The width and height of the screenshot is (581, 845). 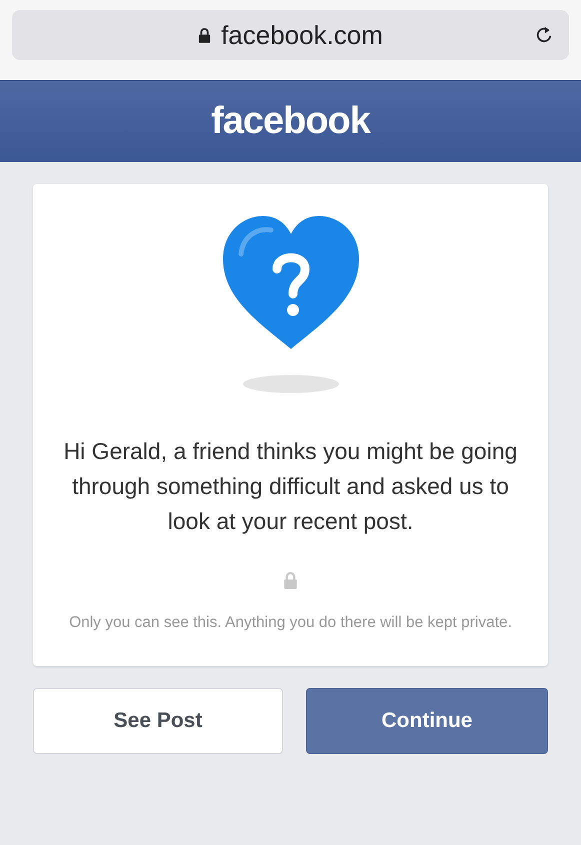 What do you see at coordinates (427, 721) in the screenshot?
I see `continue-button: Continue` at bounding box center [427, 721].